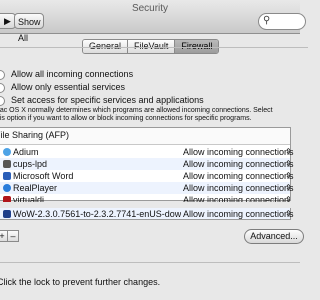 Image resolution: width=320 pixels, height=300 pixels. Describe the element at coordinates (7, 176) in the screenshot. I see `word-icon` at that location.